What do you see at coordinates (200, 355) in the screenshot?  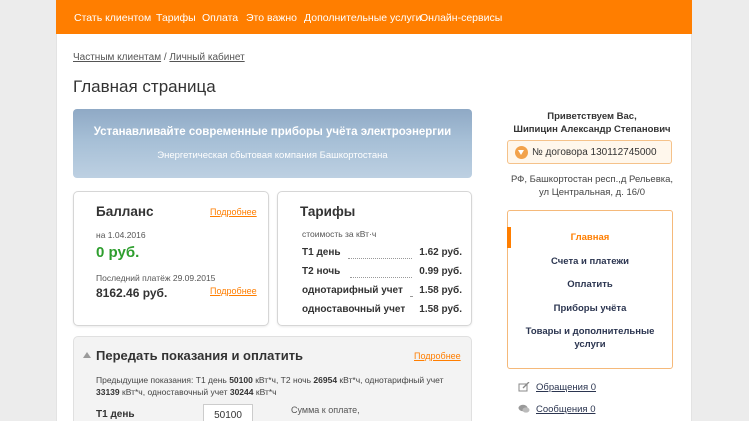 I see `submit-readings-title: Передать показания и оплатить` at bounding box center [200, 355].